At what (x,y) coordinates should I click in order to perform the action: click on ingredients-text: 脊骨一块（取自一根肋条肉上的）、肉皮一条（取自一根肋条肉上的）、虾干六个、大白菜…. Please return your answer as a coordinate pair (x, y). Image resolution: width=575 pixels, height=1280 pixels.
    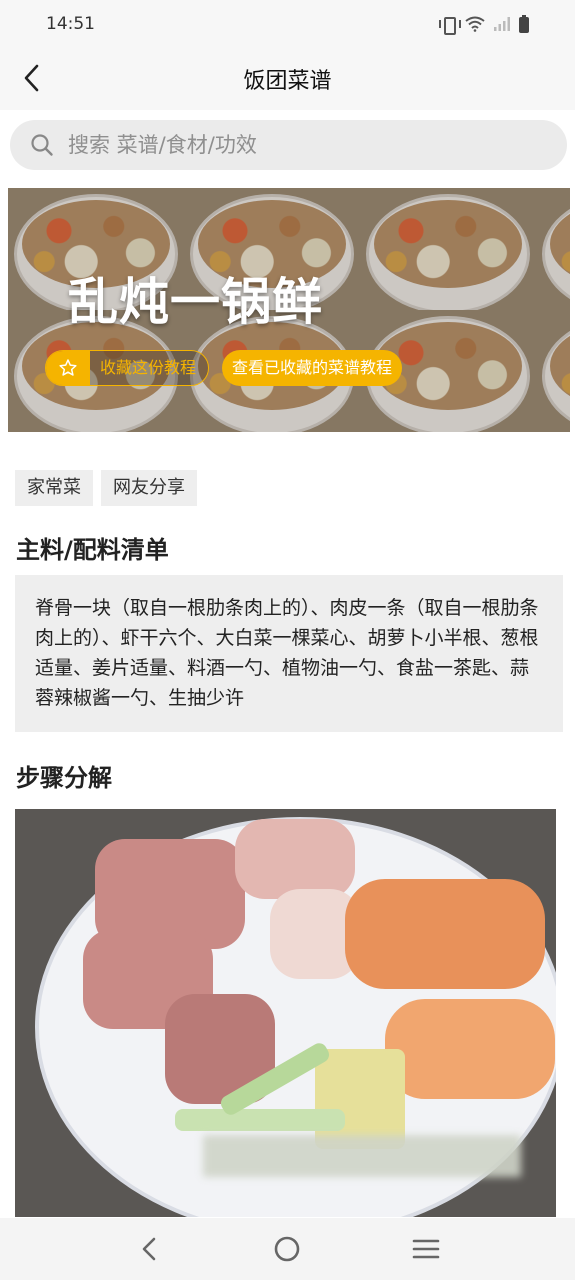
    Looking at the image, I should click on (289, 653).